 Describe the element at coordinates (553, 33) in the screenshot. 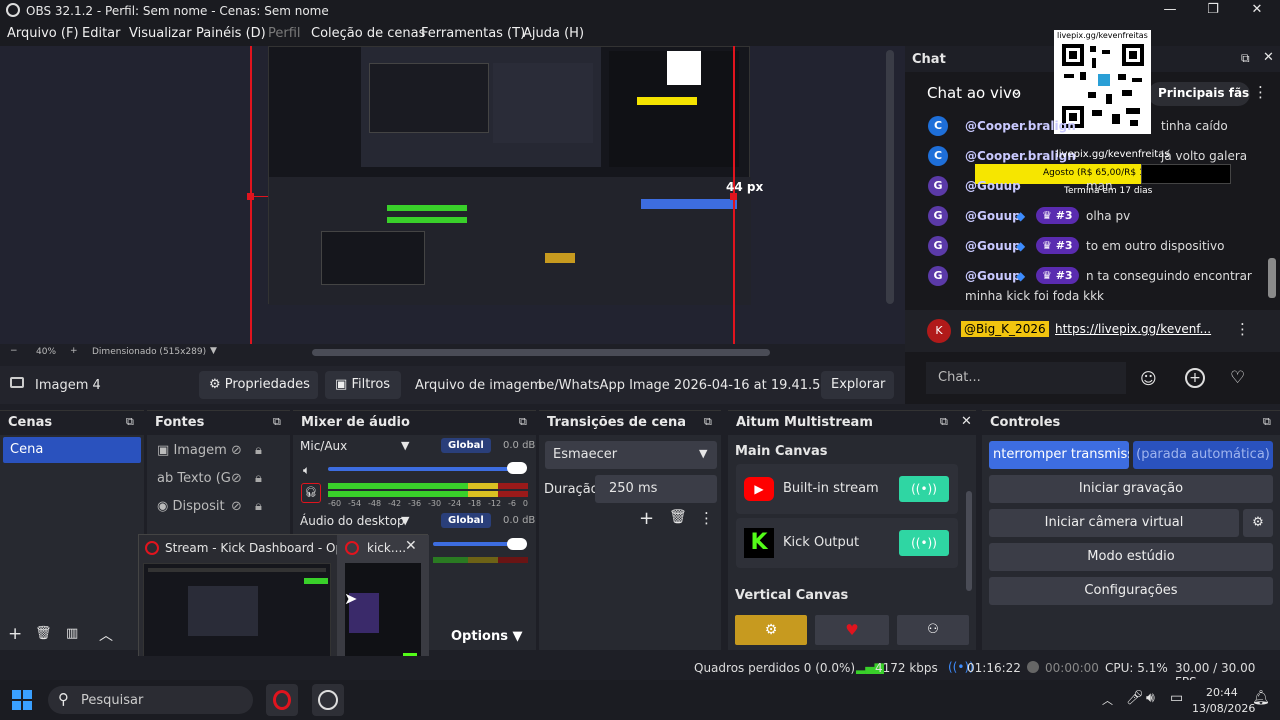

I see `menu-help: Ajuda (H)` at that location.